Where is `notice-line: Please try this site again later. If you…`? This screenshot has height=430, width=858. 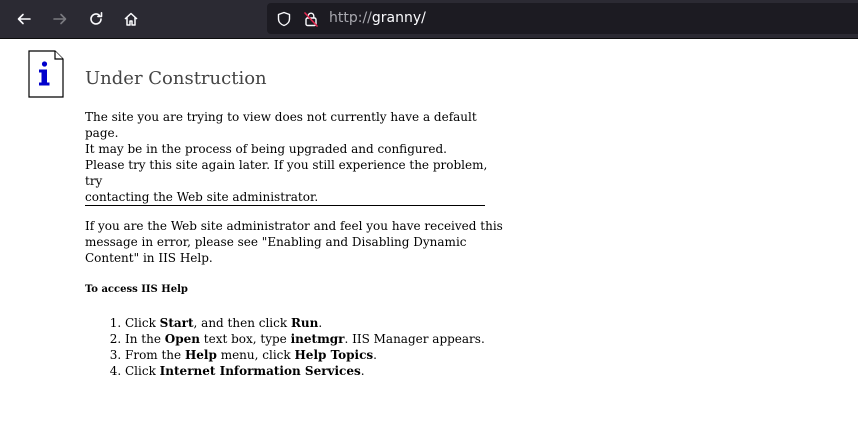 notice-line: Please try this site again later. If you… is located at coordinates (286, 173).